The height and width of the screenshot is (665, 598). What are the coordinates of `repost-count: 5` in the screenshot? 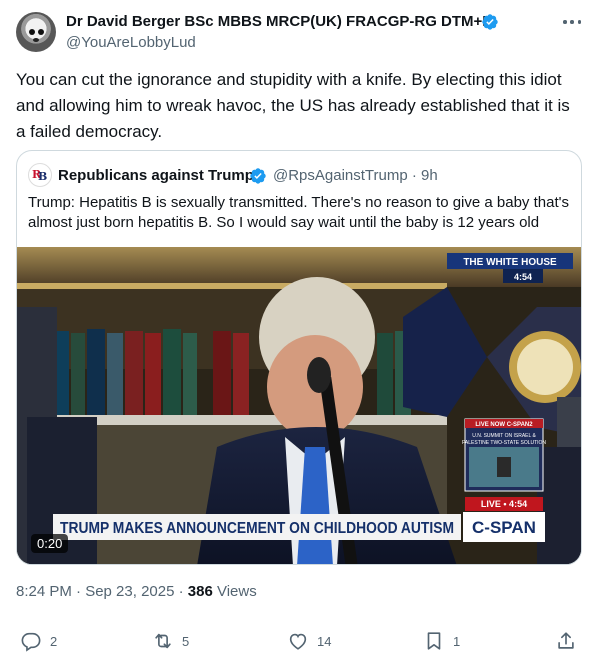 It's located at (186, 641).